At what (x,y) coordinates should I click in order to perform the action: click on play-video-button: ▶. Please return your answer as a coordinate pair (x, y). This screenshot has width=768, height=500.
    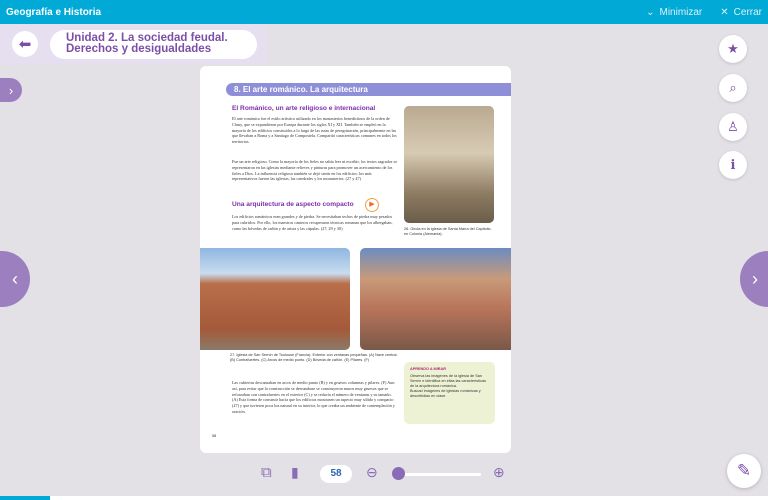
    Looking at the image, I should click on (372, 205).